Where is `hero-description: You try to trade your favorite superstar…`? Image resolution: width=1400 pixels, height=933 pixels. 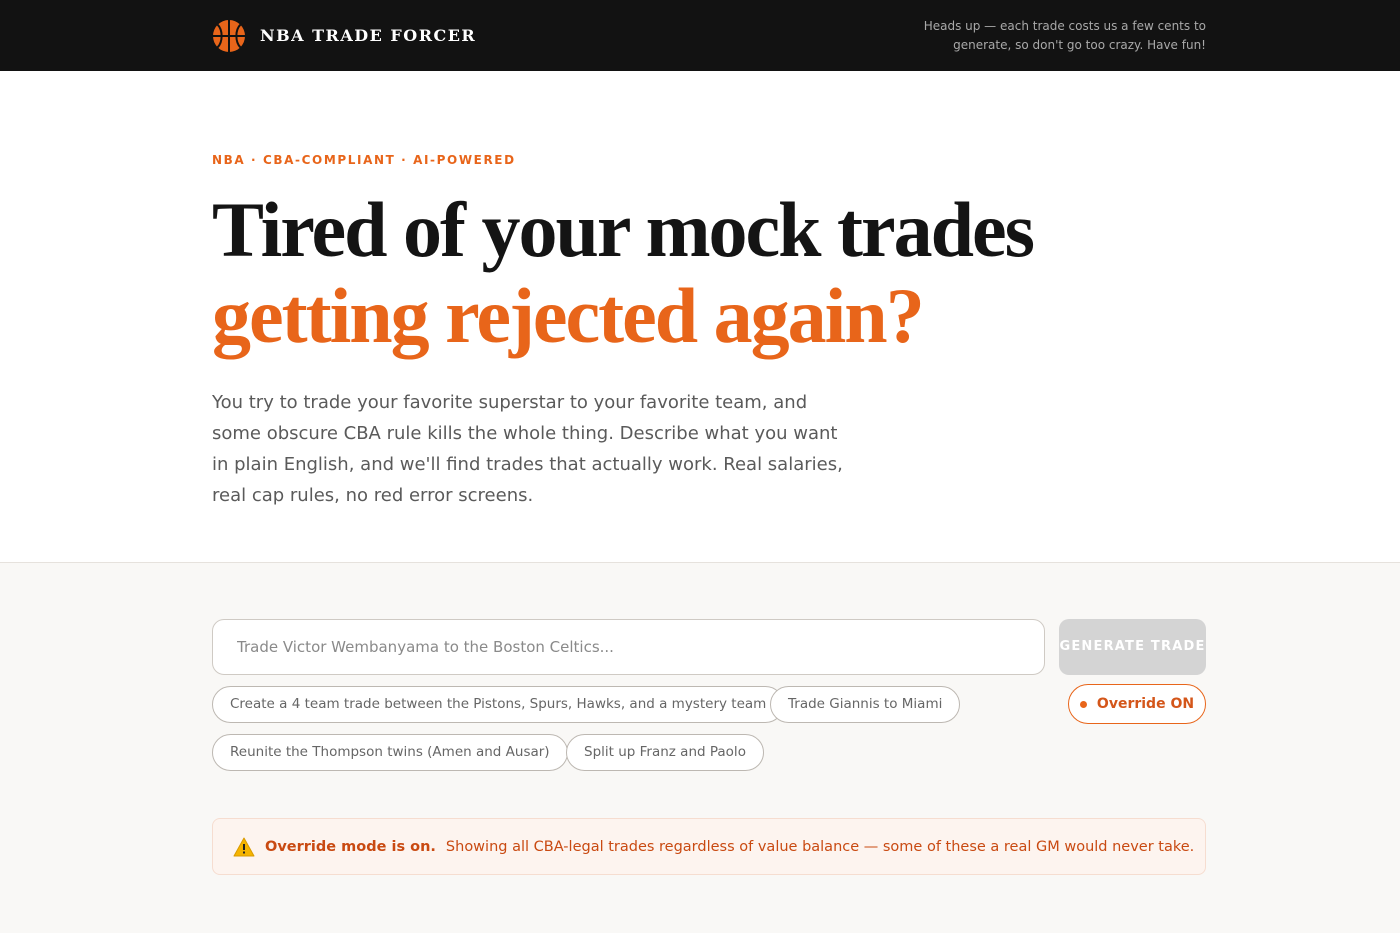
hero-description: You try to trade your favorite superstar… is located at coordinates (527, 449).